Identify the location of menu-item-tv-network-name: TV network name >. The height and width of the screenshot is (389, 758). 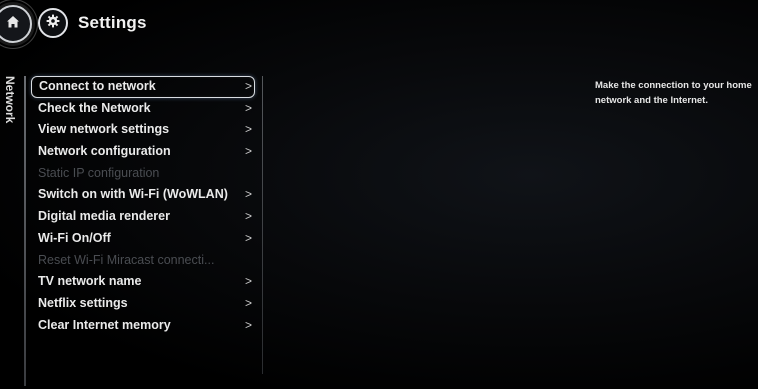
(143, 282).